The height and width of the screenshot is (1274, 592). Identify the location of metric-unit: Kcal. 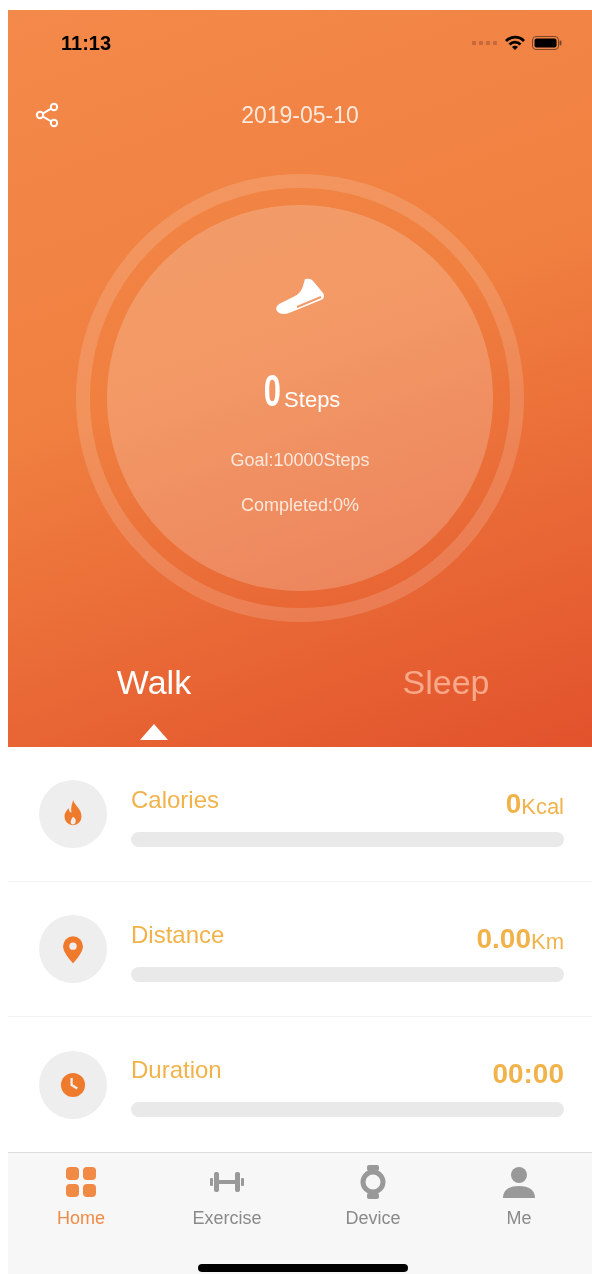
(542, 806).